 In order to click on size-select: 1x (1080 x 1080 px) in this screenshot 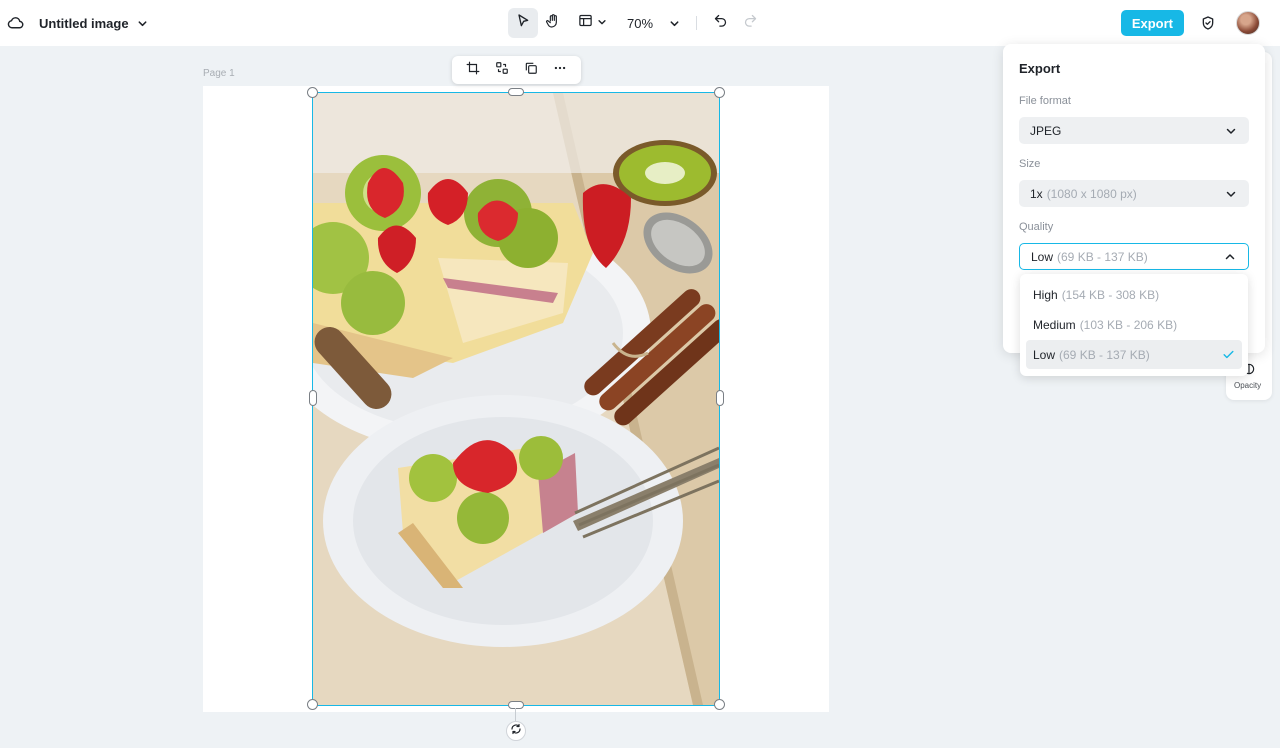, I will do `click(1134, 193)`.